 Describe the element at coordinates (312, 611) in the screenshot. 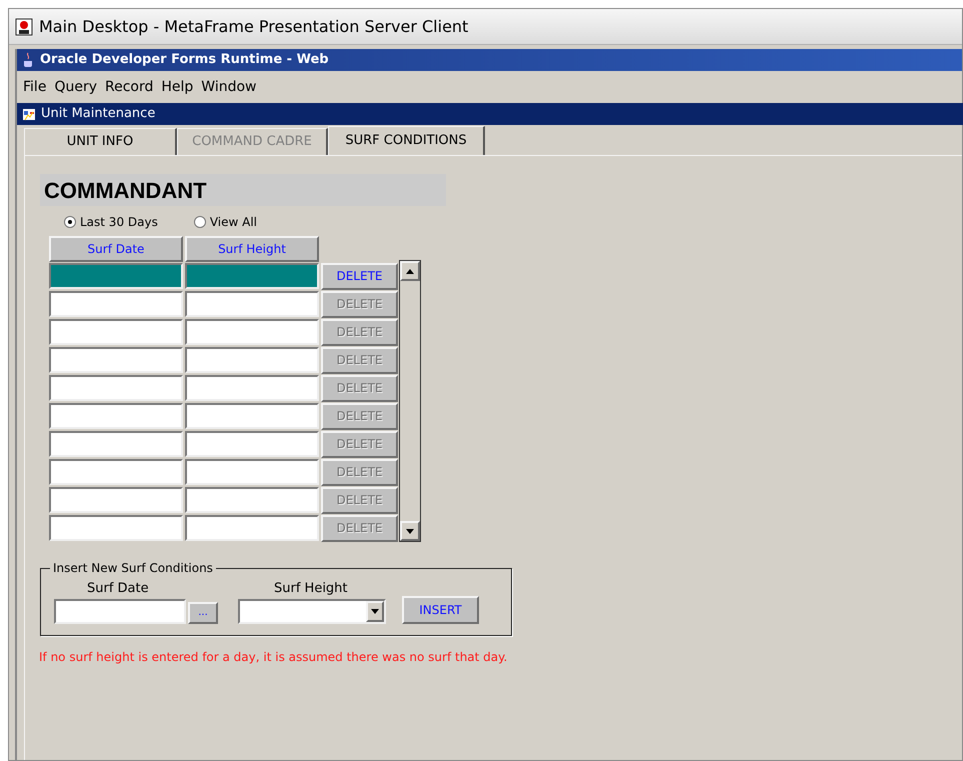

I see `surf-height-dropdown` at that location.